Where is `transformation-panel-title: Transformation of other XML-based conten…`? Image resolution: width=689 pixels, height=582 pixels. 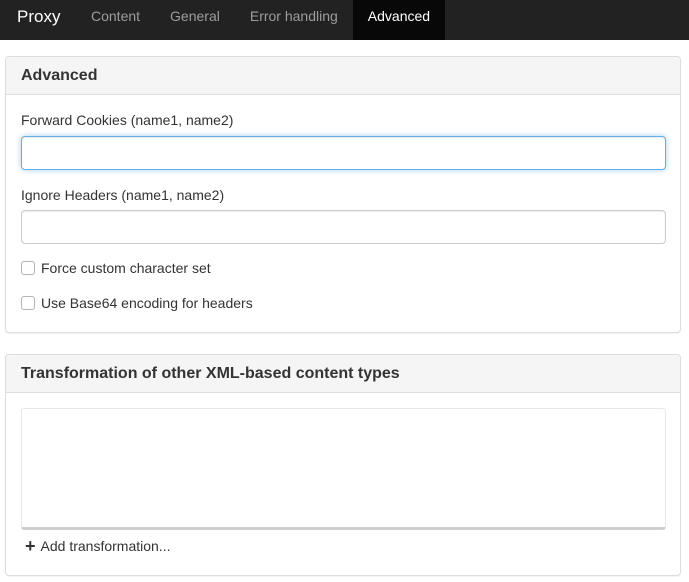 transformation-panel-title: Transformation of other XML-based conten… is located at coordinates (343, 374).